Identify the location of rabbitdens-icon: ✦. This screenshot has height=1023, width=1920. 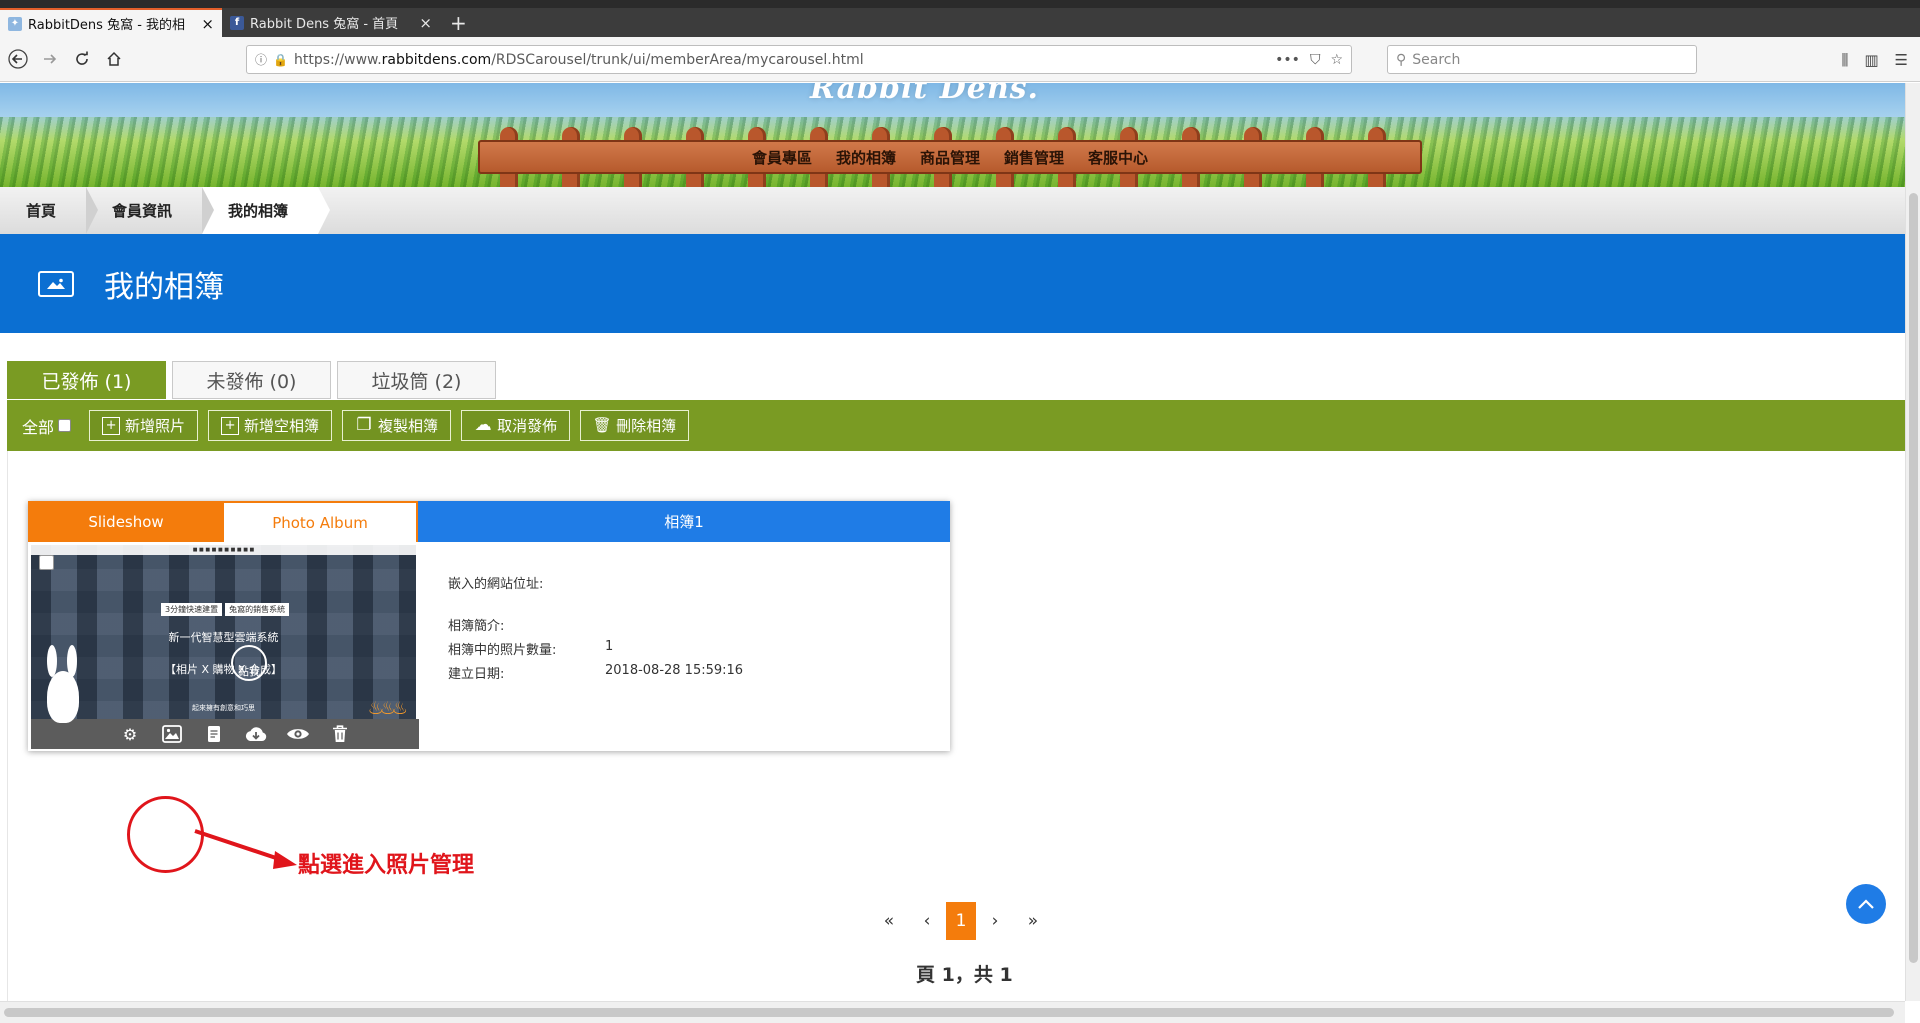
(15, 23).